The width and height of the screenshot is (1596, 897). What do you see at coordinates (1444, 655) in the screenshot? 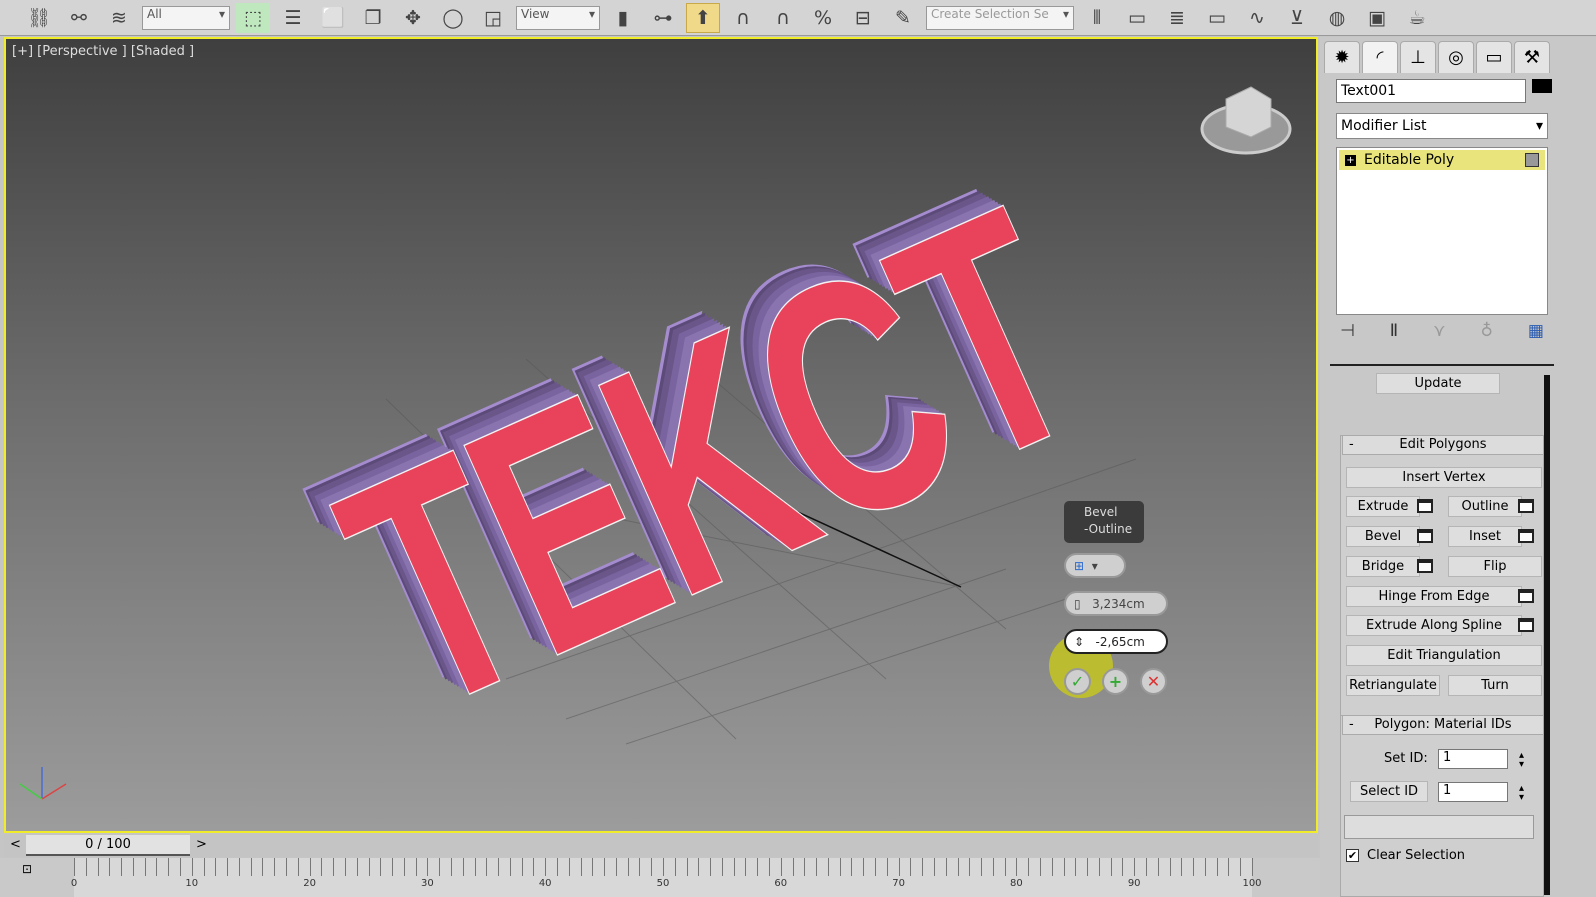
I see `edit-triangulation-button: Edit Triangulation` at bounding box center [1444, 655].